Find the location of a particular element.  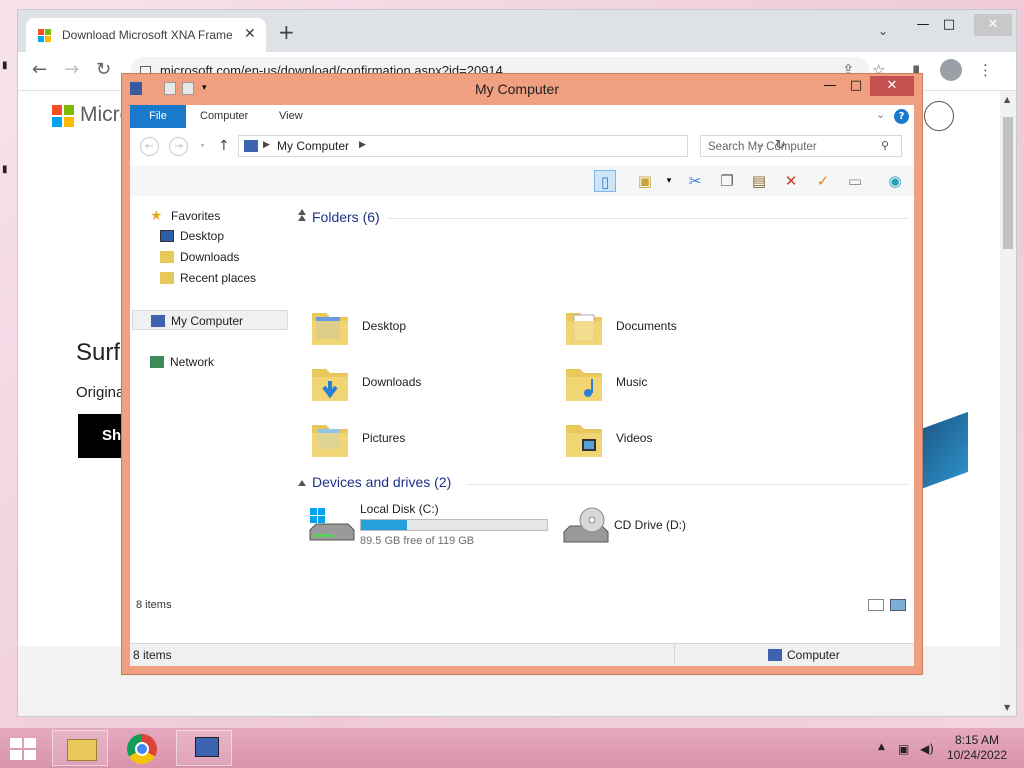

page-scrollbar: ▲ ▼ is located at coordinates (1008, 403).